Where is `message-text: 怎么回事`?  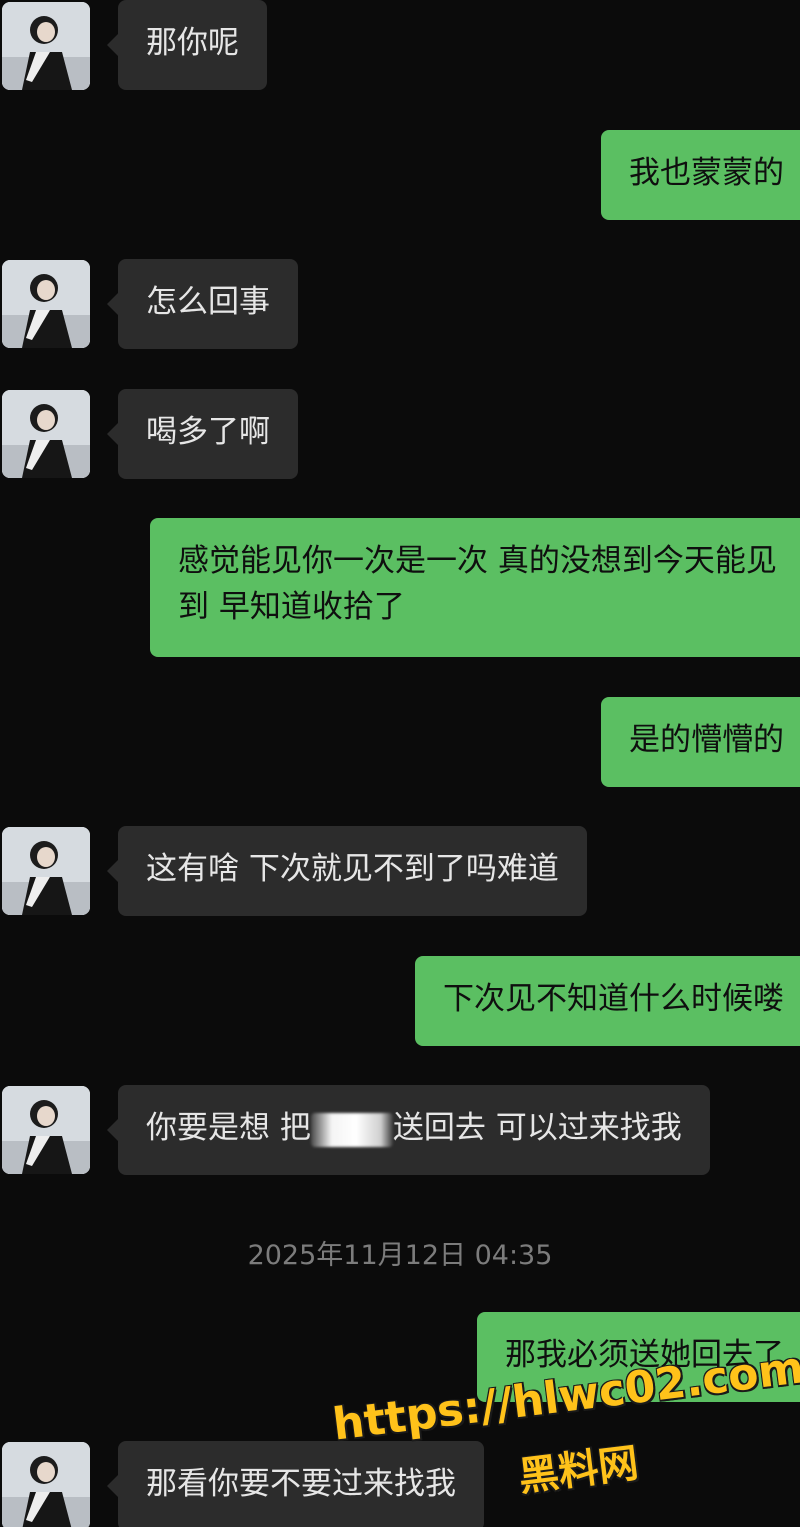 message-text: 怎么回事 is located at coordinates (208, 302).